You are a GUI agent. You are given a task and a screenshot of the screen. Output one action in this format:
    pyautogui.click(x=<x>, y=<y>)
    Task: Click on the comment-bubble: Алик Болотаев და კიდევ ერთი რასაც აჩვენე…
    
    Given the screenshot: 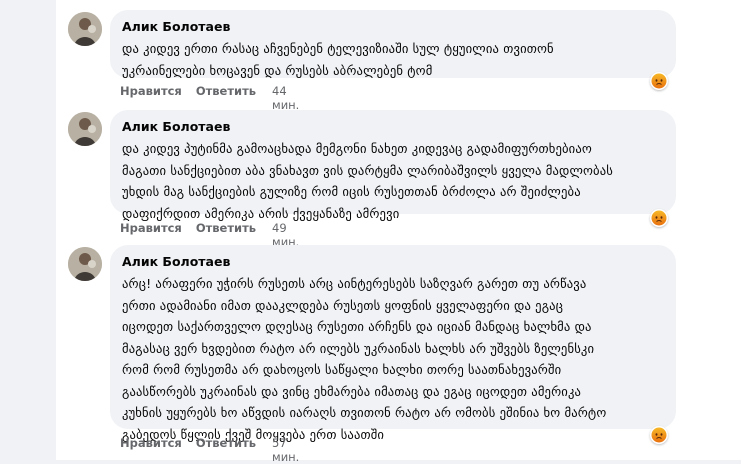 What is the action you would take?
    pyautogui.click(x=393, y=44)
    